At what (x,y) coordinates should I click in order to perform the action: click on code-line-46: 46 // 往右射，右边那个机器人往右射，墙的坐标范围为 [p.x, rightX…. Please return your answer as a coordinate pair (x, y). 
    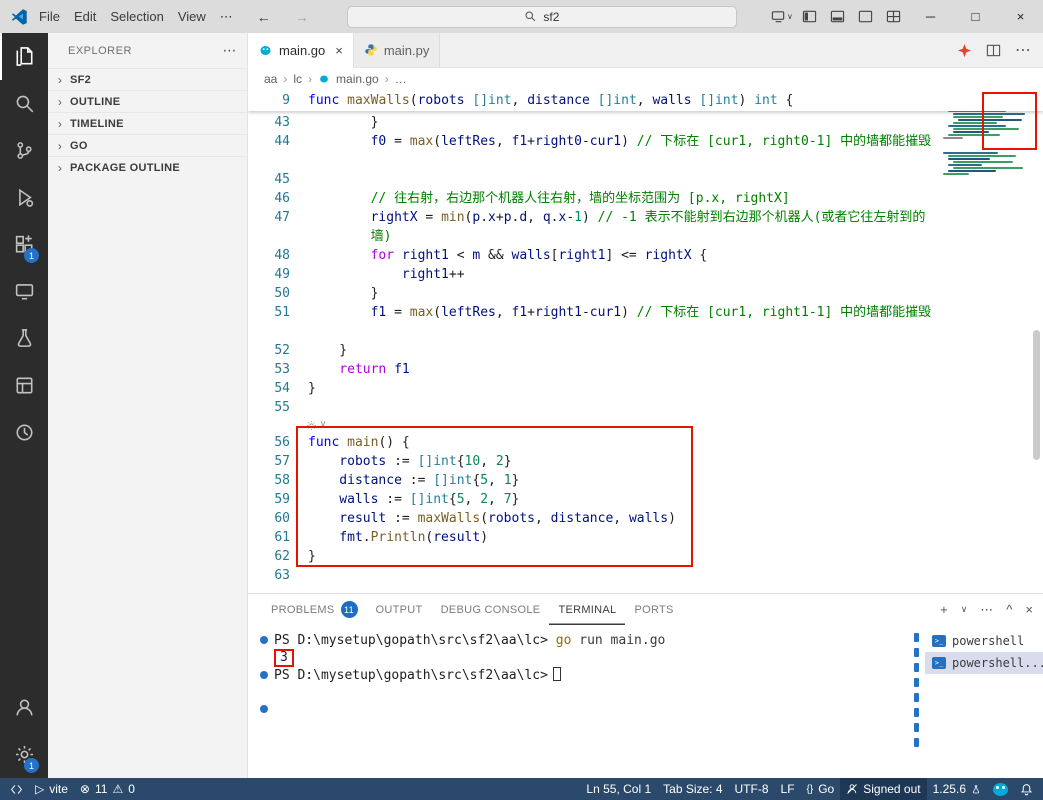
    Looking at the image, I should click on (645, 198).